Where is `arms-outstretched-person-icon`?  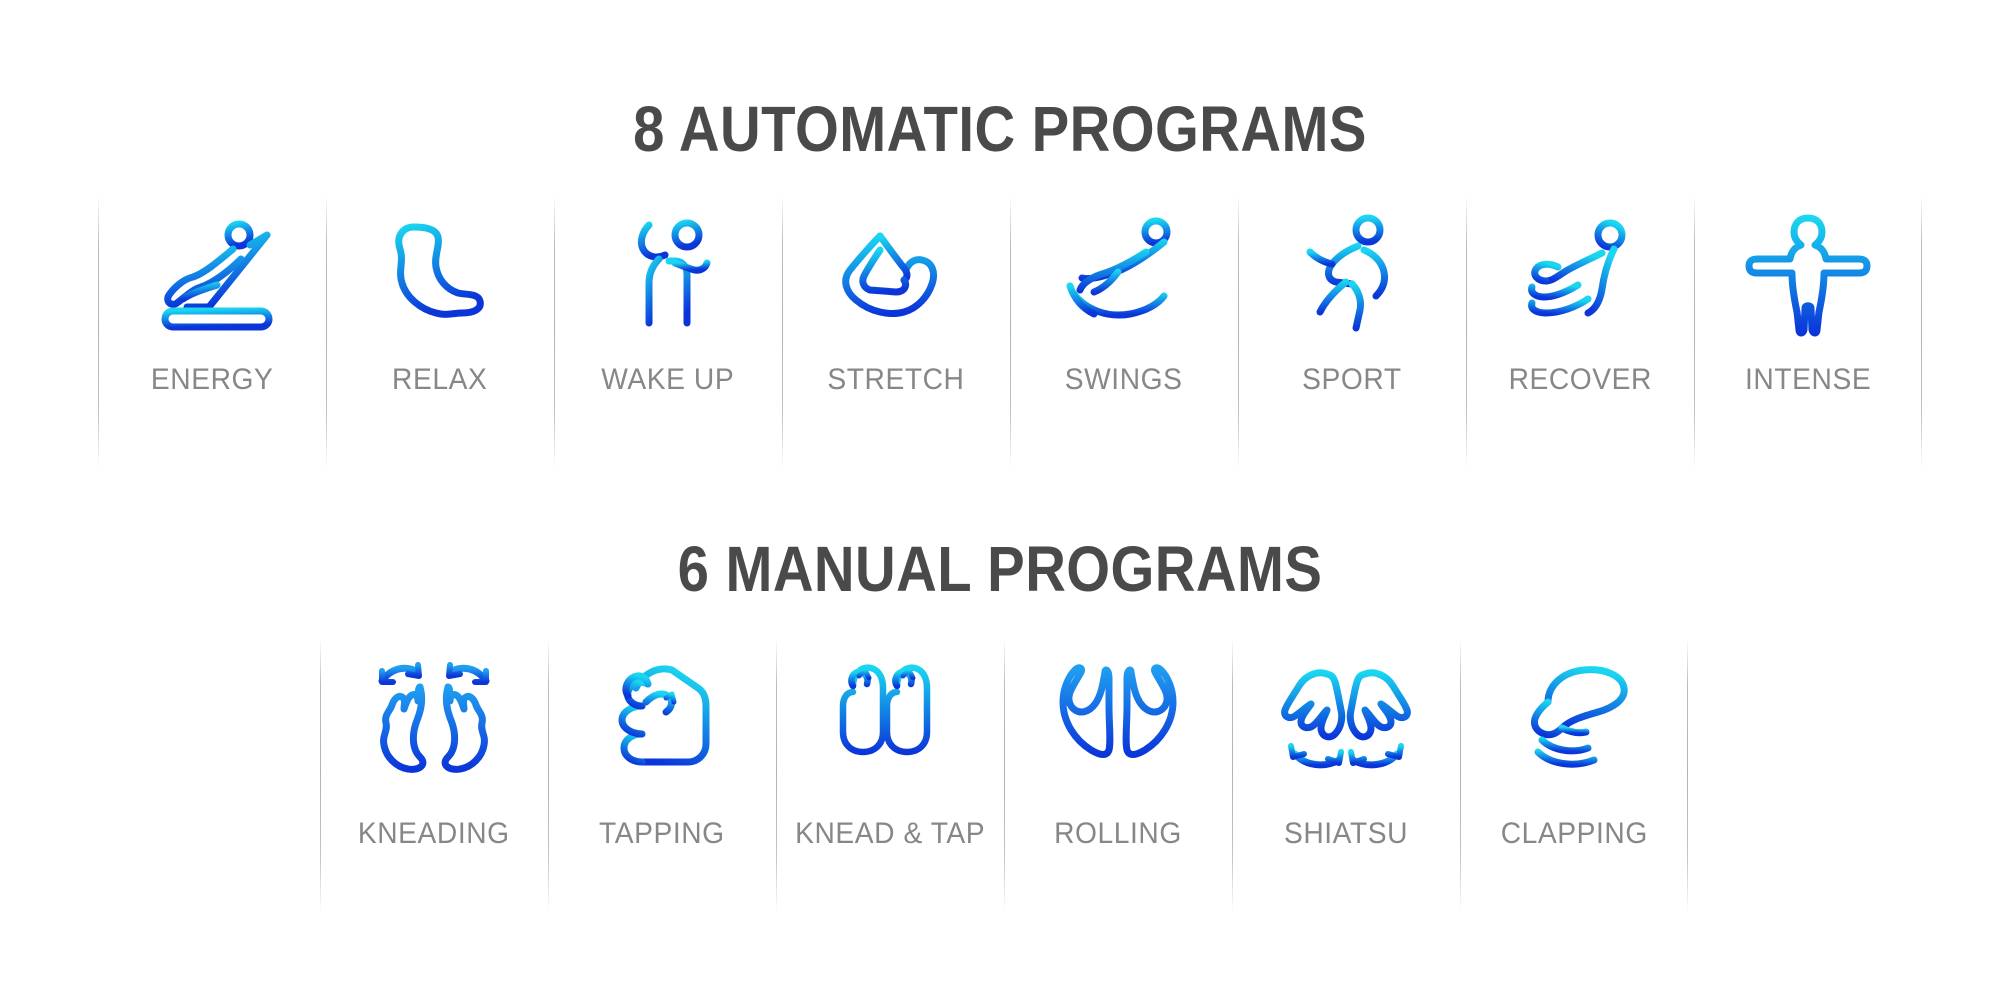 arms-outstretched-person-icon is located at coordinates (1808, 275).